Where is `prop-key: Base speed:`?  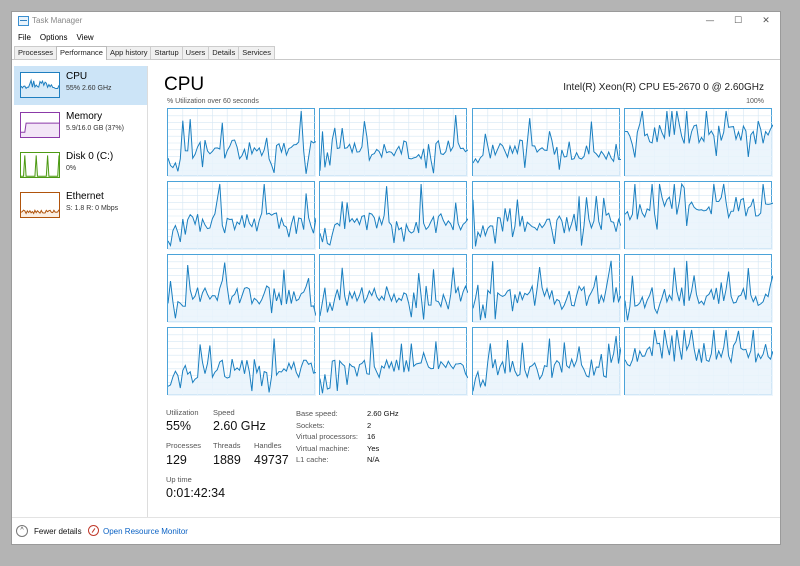 prop-key: Base speed: is located at coordinates (317, 413).